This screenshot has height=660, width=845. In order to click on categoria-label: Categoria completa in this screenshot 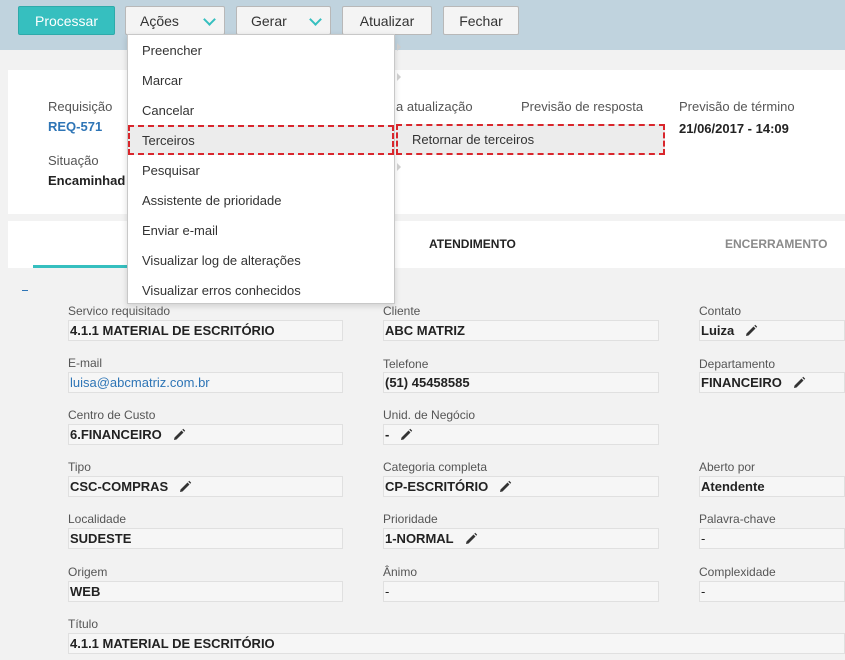, I will do `click(435, 467)`.